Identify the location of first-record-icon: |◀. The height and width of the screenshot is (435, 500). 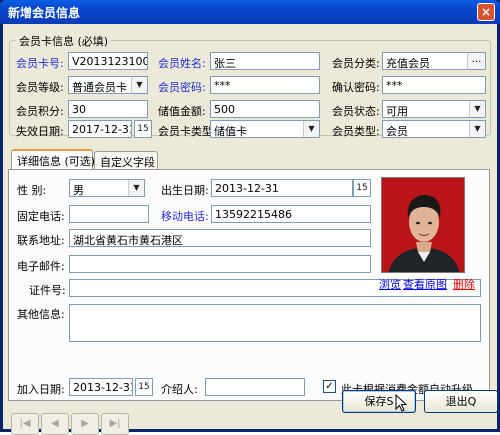
(25, 423).